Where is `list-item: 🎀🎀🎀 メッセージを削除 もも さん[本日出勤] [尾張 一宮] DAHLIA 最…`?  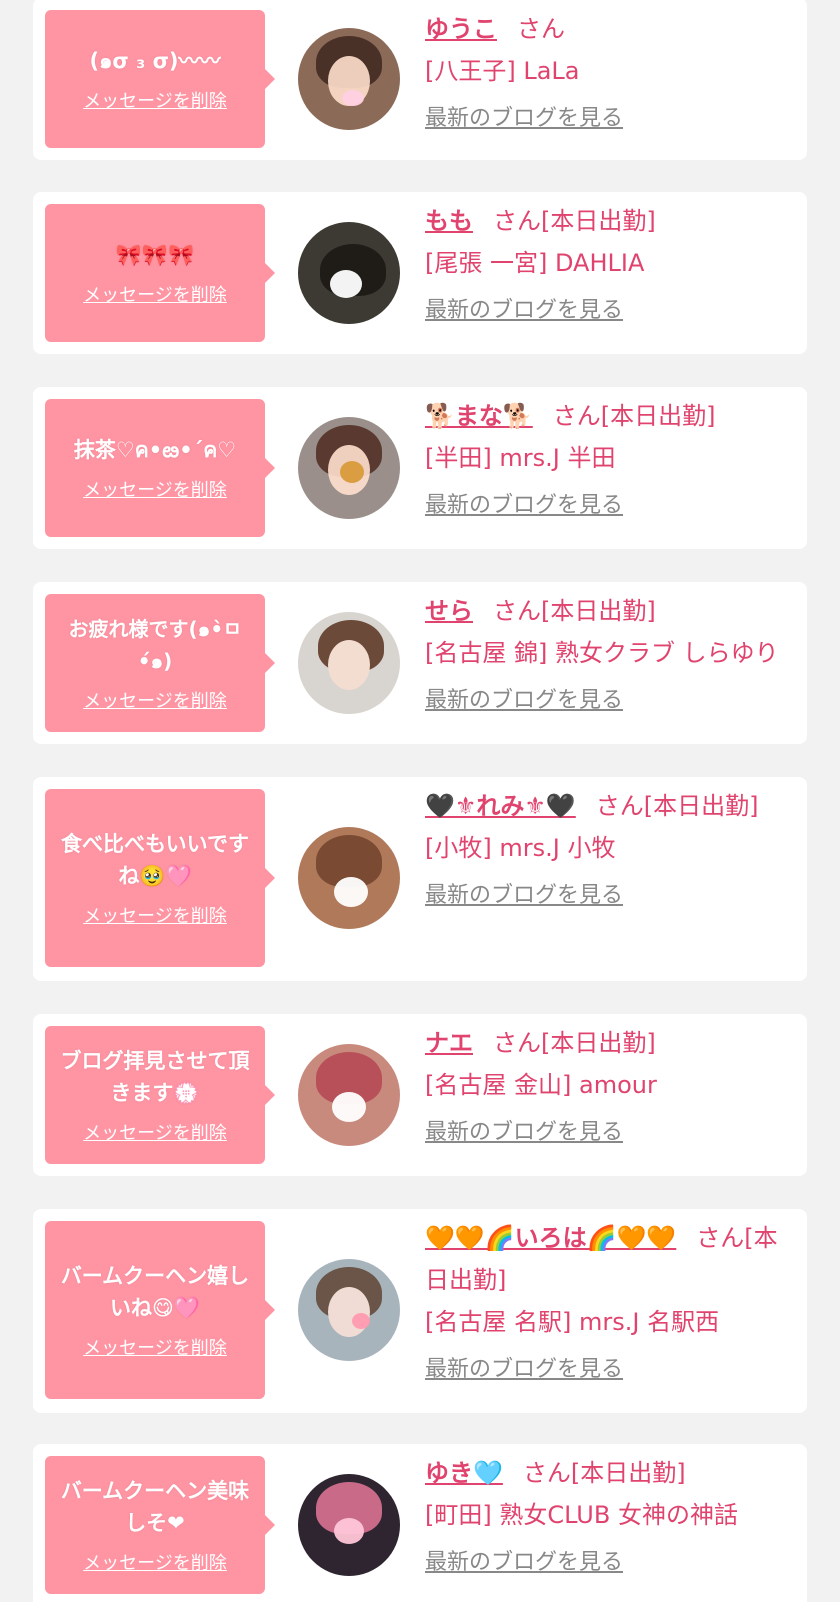 list-item: 🎀🎀🎀 メッセージを削除 もも さん[本日出勤] [尾張 一宮] DAHLIA 最… is located at coordinates (420, 273).